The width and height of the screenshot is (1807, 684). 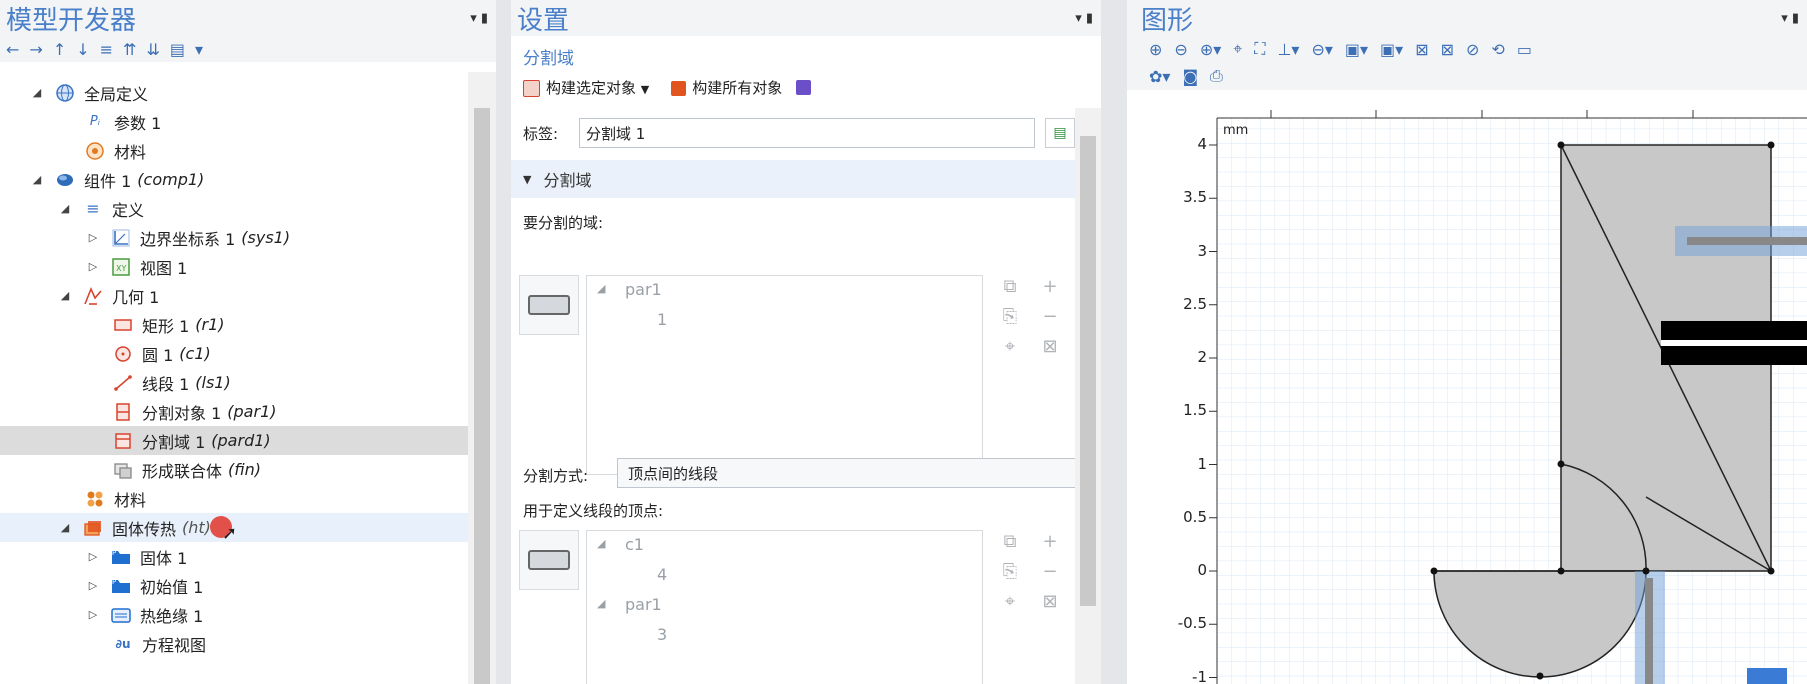 I want to click on print-icon: ⎙, so click(x=1216, y=76).